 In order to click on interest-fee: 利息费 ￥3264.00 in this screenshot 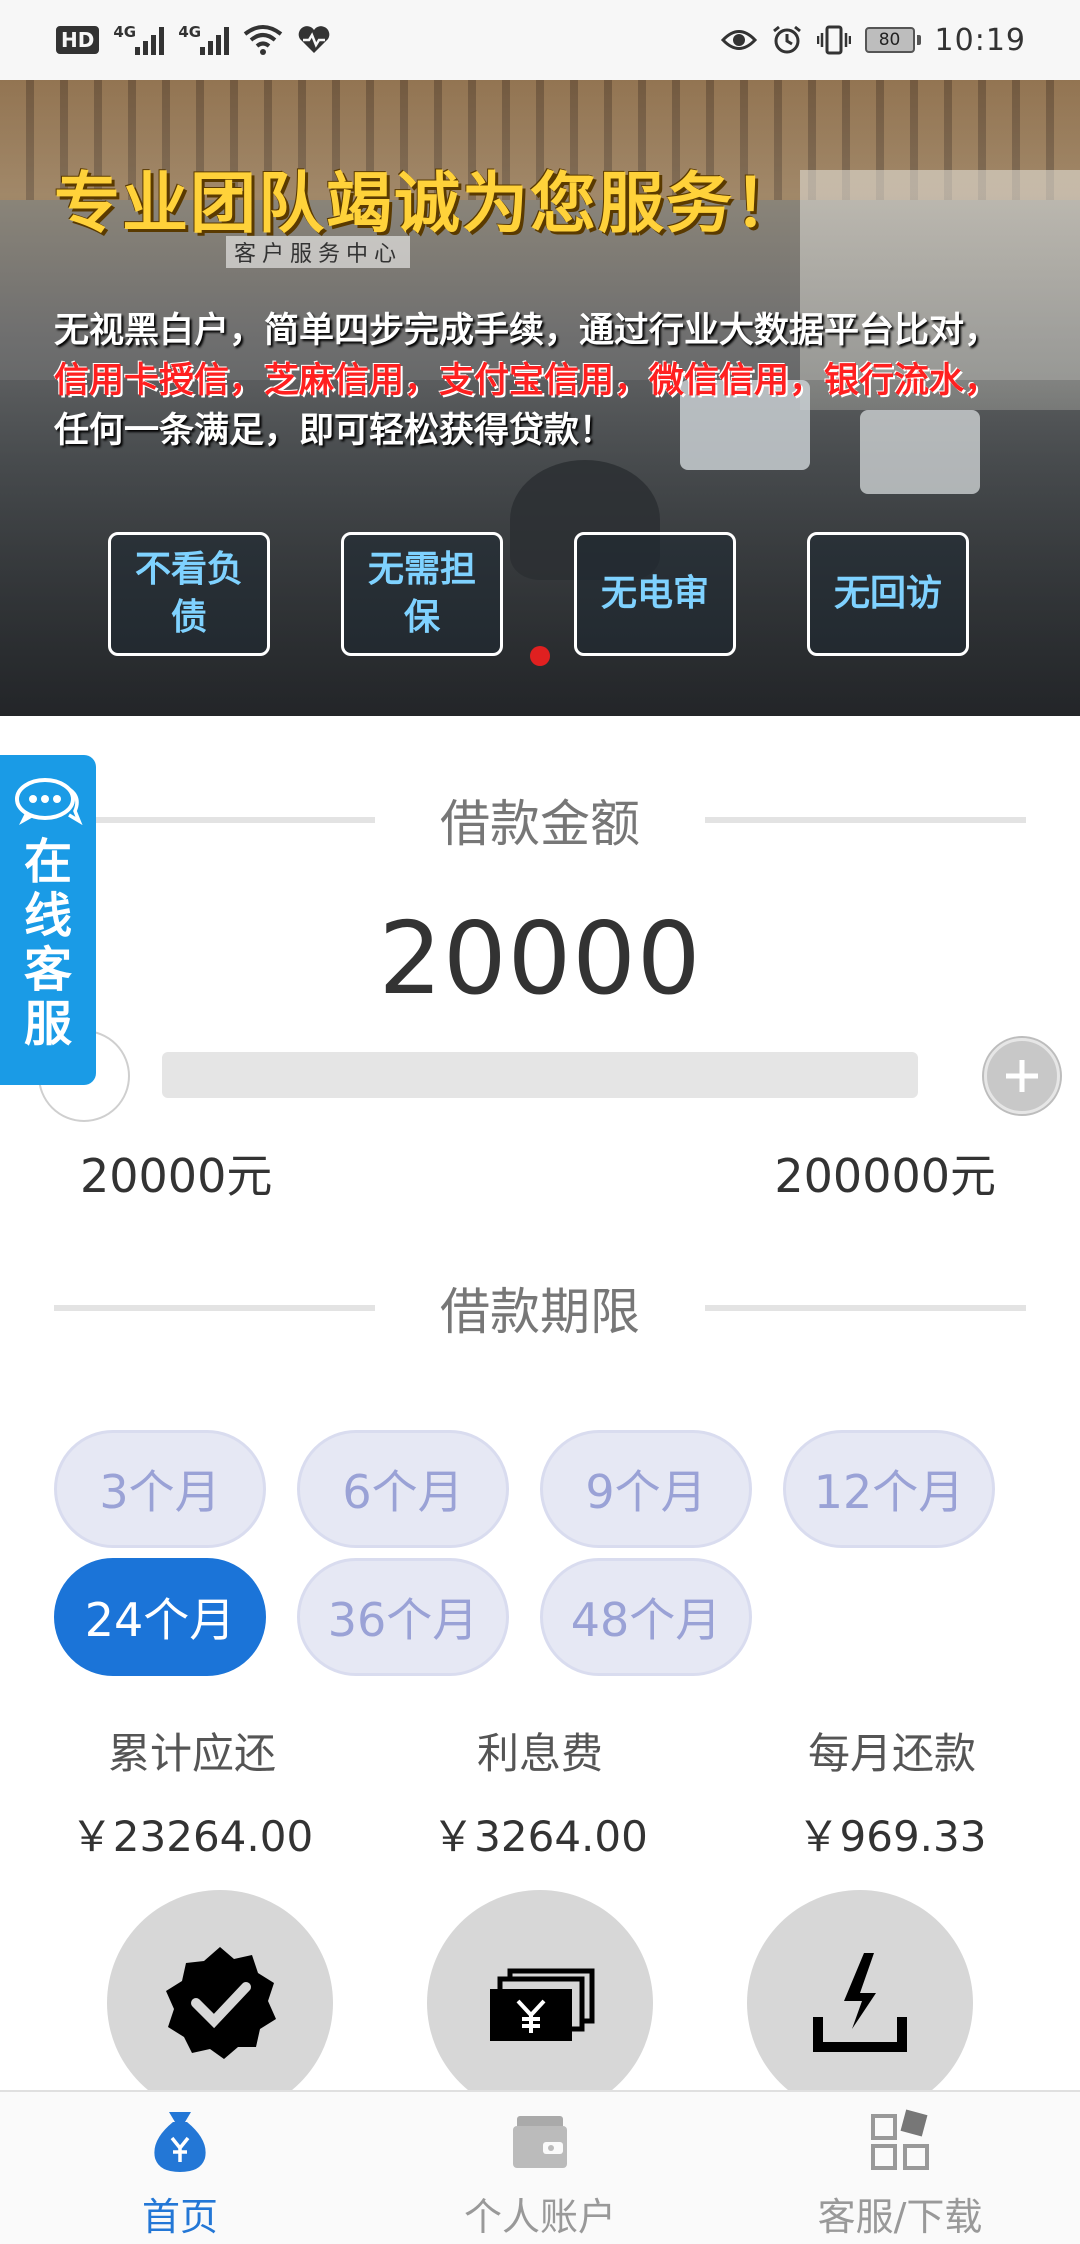, I will do `click(540, 1792)`.